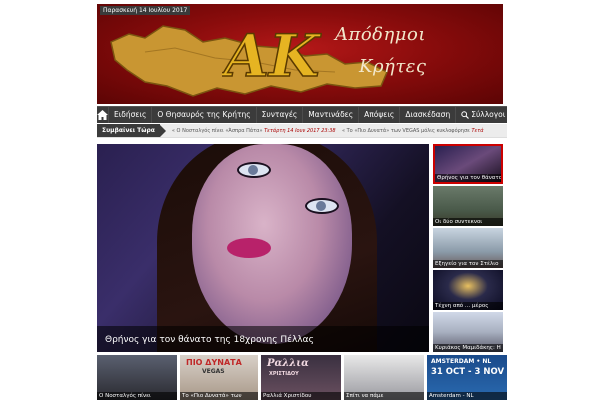 The image size is (600, 400). I want to click on bottom-article-overlay: Ραλλια, so click(288, 363).